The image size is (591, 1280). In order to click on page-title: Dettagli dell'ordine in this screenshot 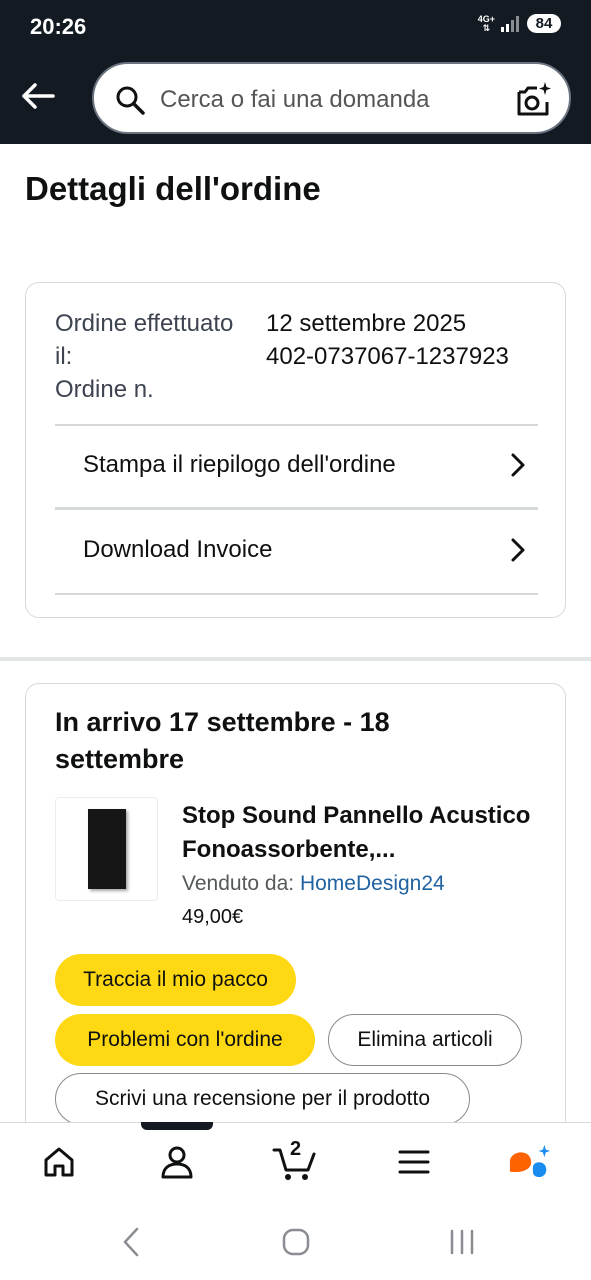, I will do `click(173, 188)`.